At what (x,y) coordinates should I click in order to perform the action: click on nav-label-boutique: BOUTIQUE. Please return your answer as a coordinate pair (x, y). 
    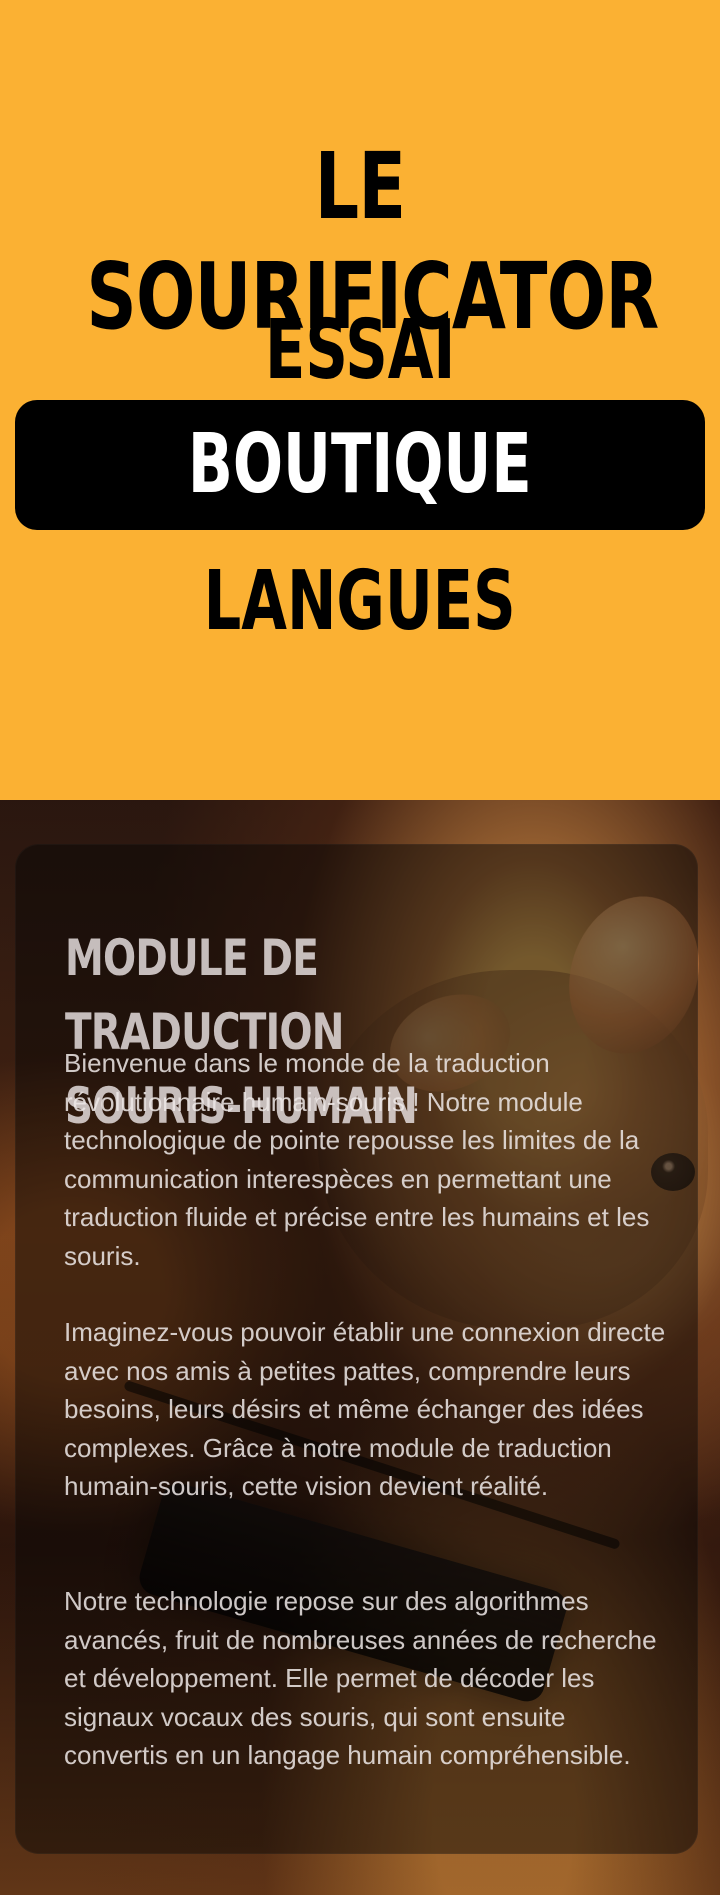
    Looking at the image, I should click on (360, 464).